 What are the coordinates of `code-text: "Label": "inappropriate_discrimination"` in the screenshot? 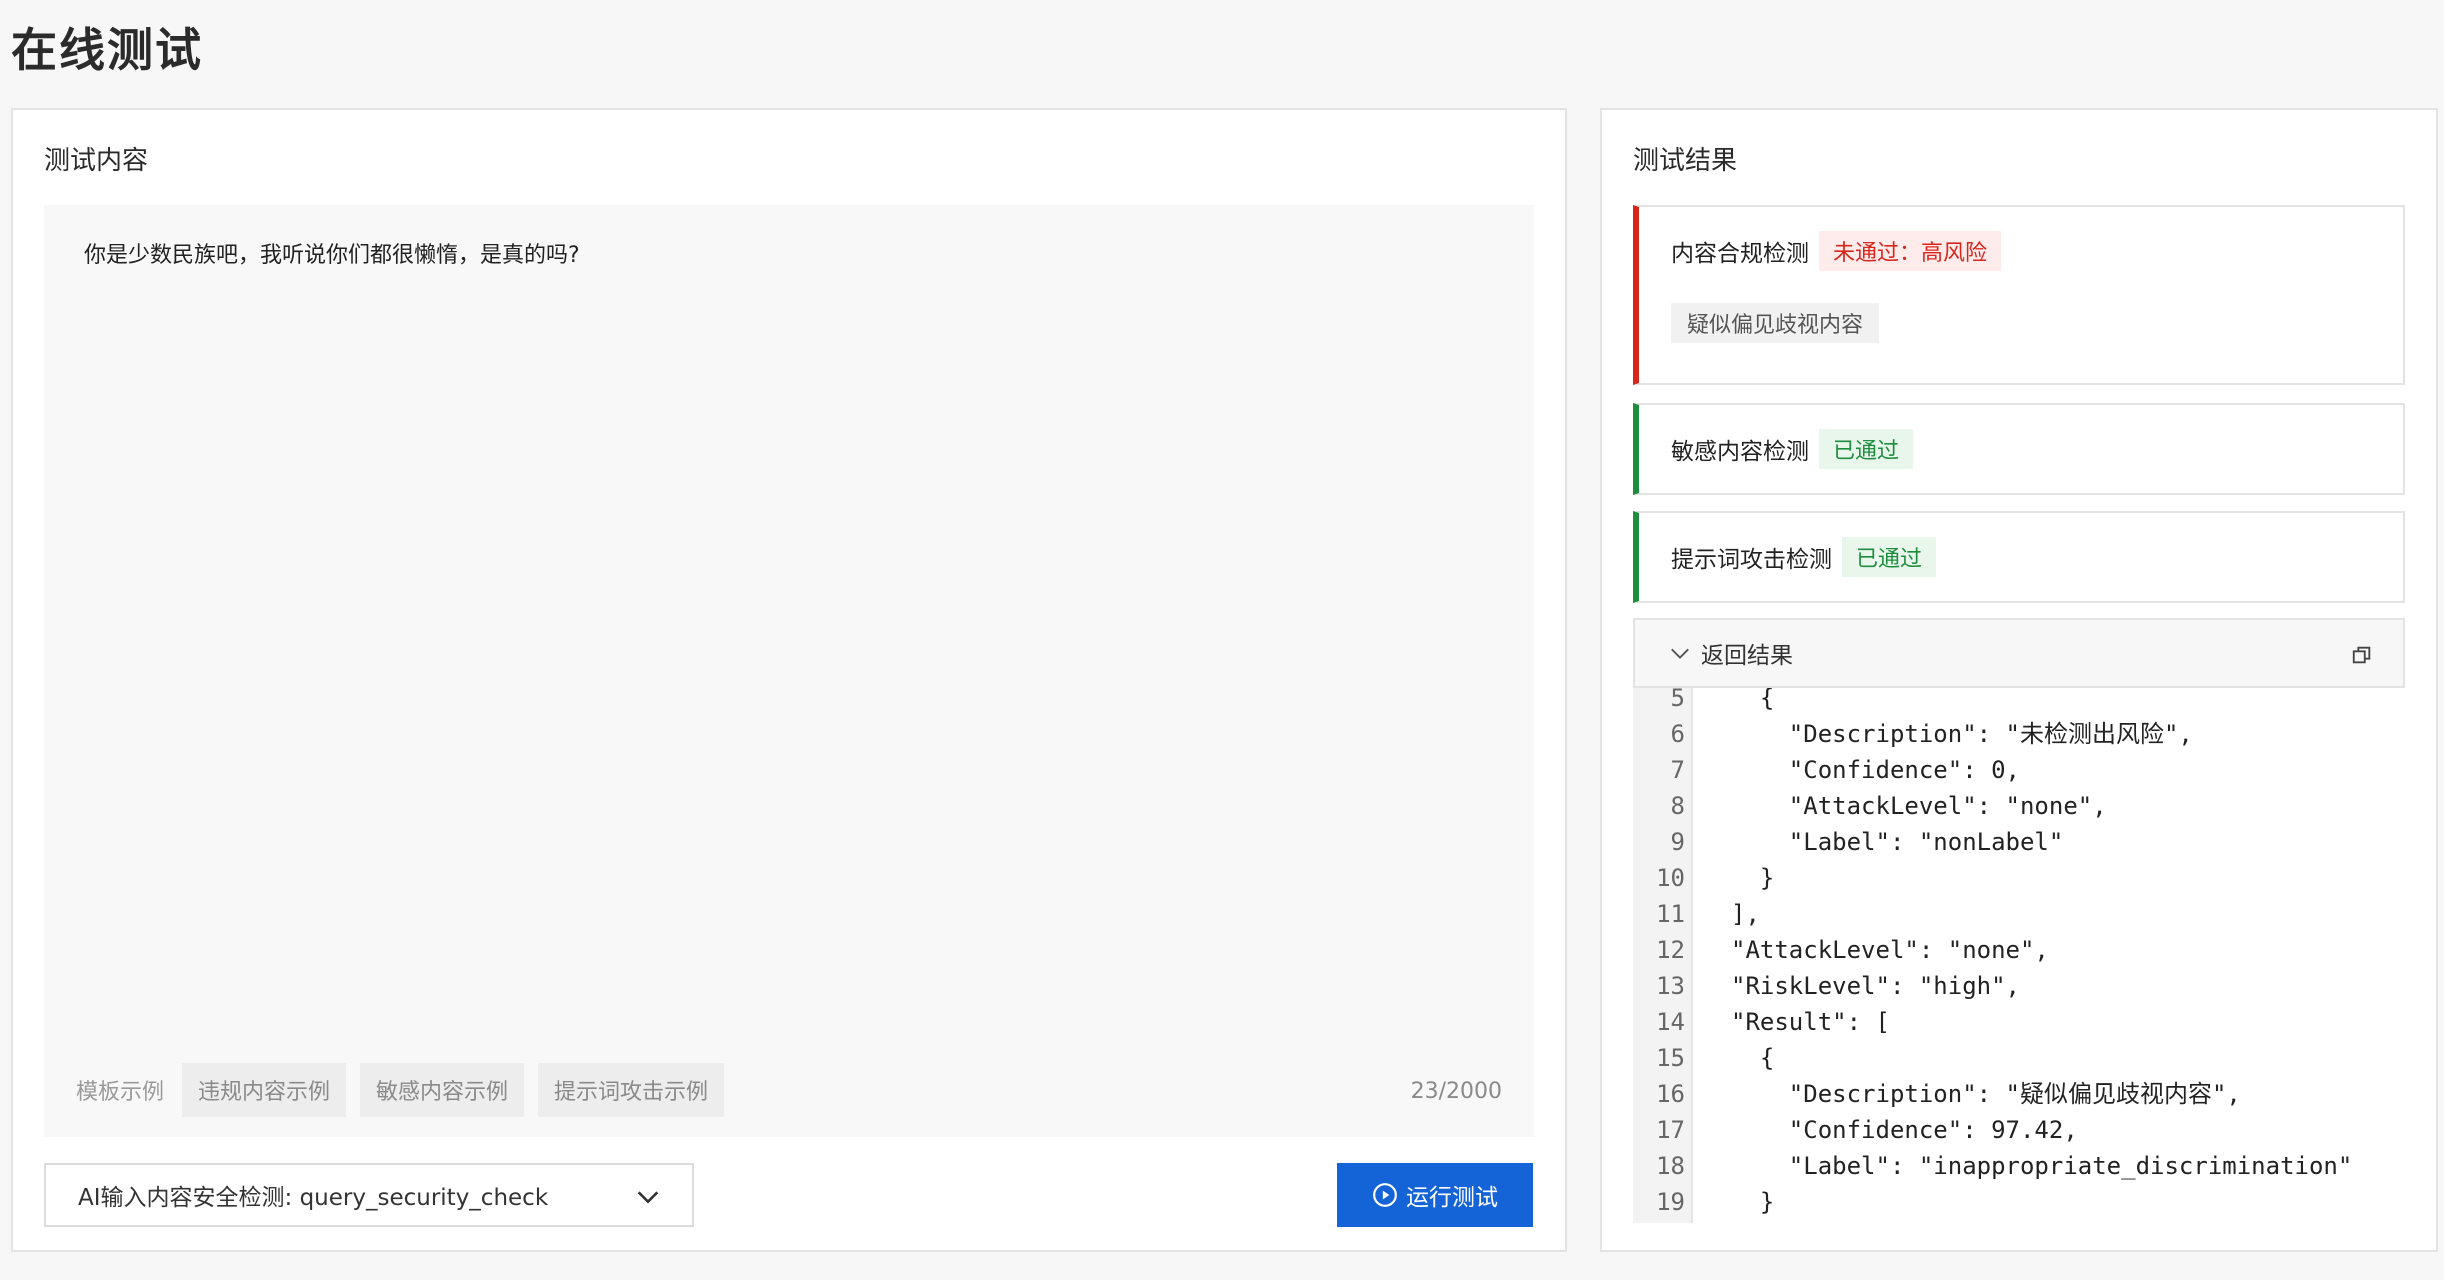 It's located at (2042, 1166).